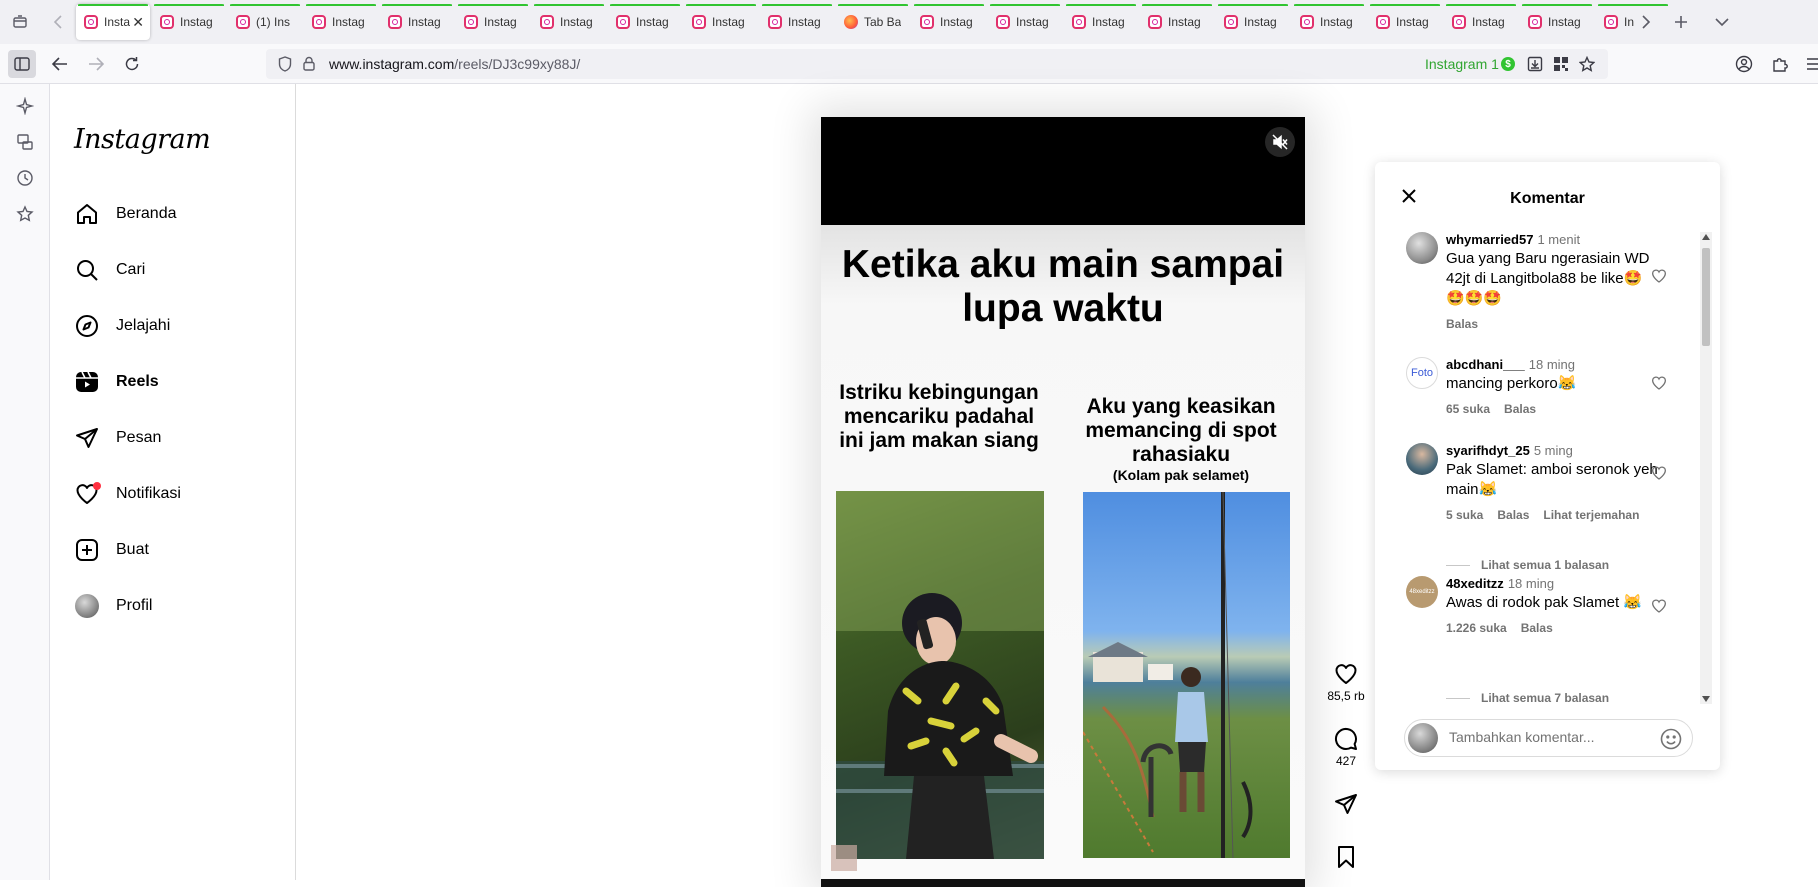  I want to click on comment-icon, so click(1345, 738).